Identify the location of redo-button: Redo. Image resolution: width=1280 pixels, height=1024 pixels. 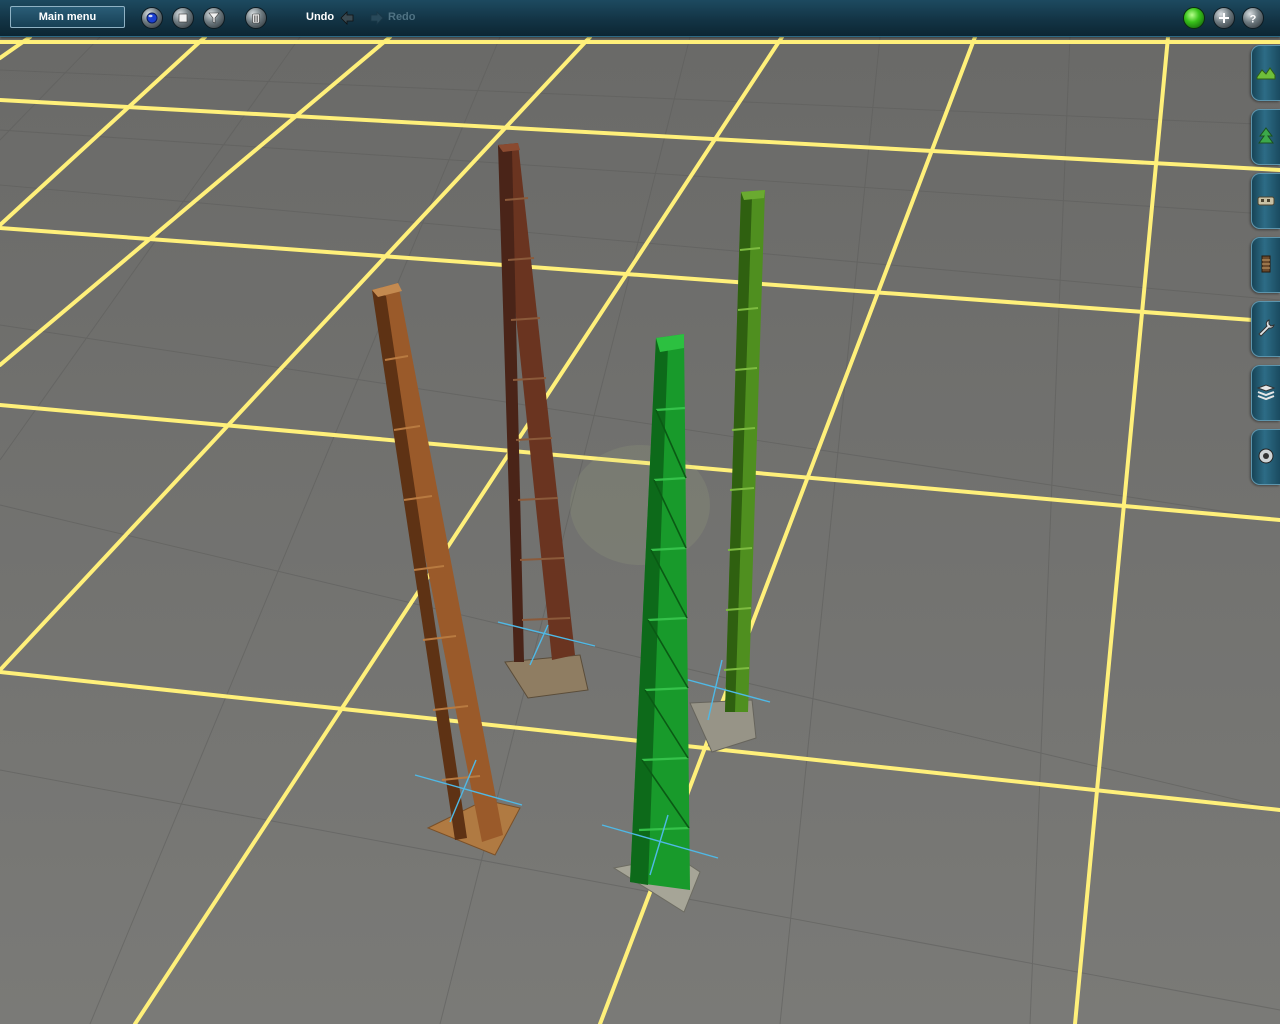
(402, 17).